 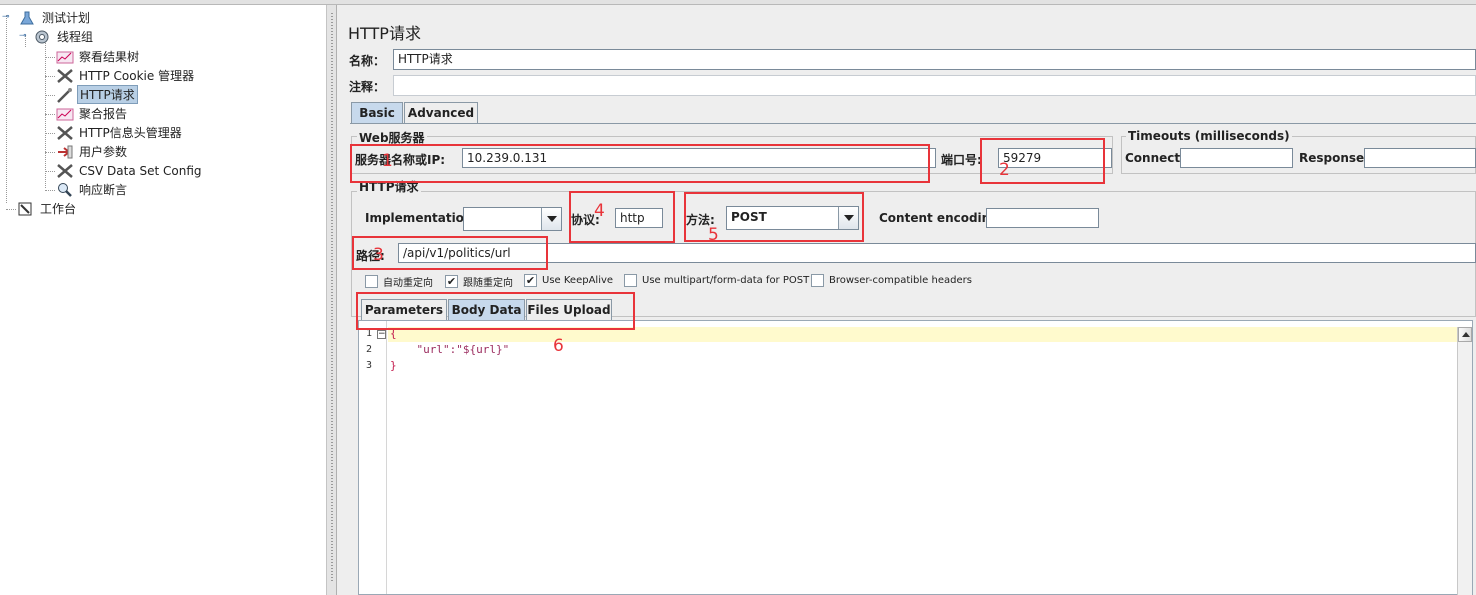 I want to click on checkbox-multipart: Use multipart/form-data for POST, so click(x=716, y=280).